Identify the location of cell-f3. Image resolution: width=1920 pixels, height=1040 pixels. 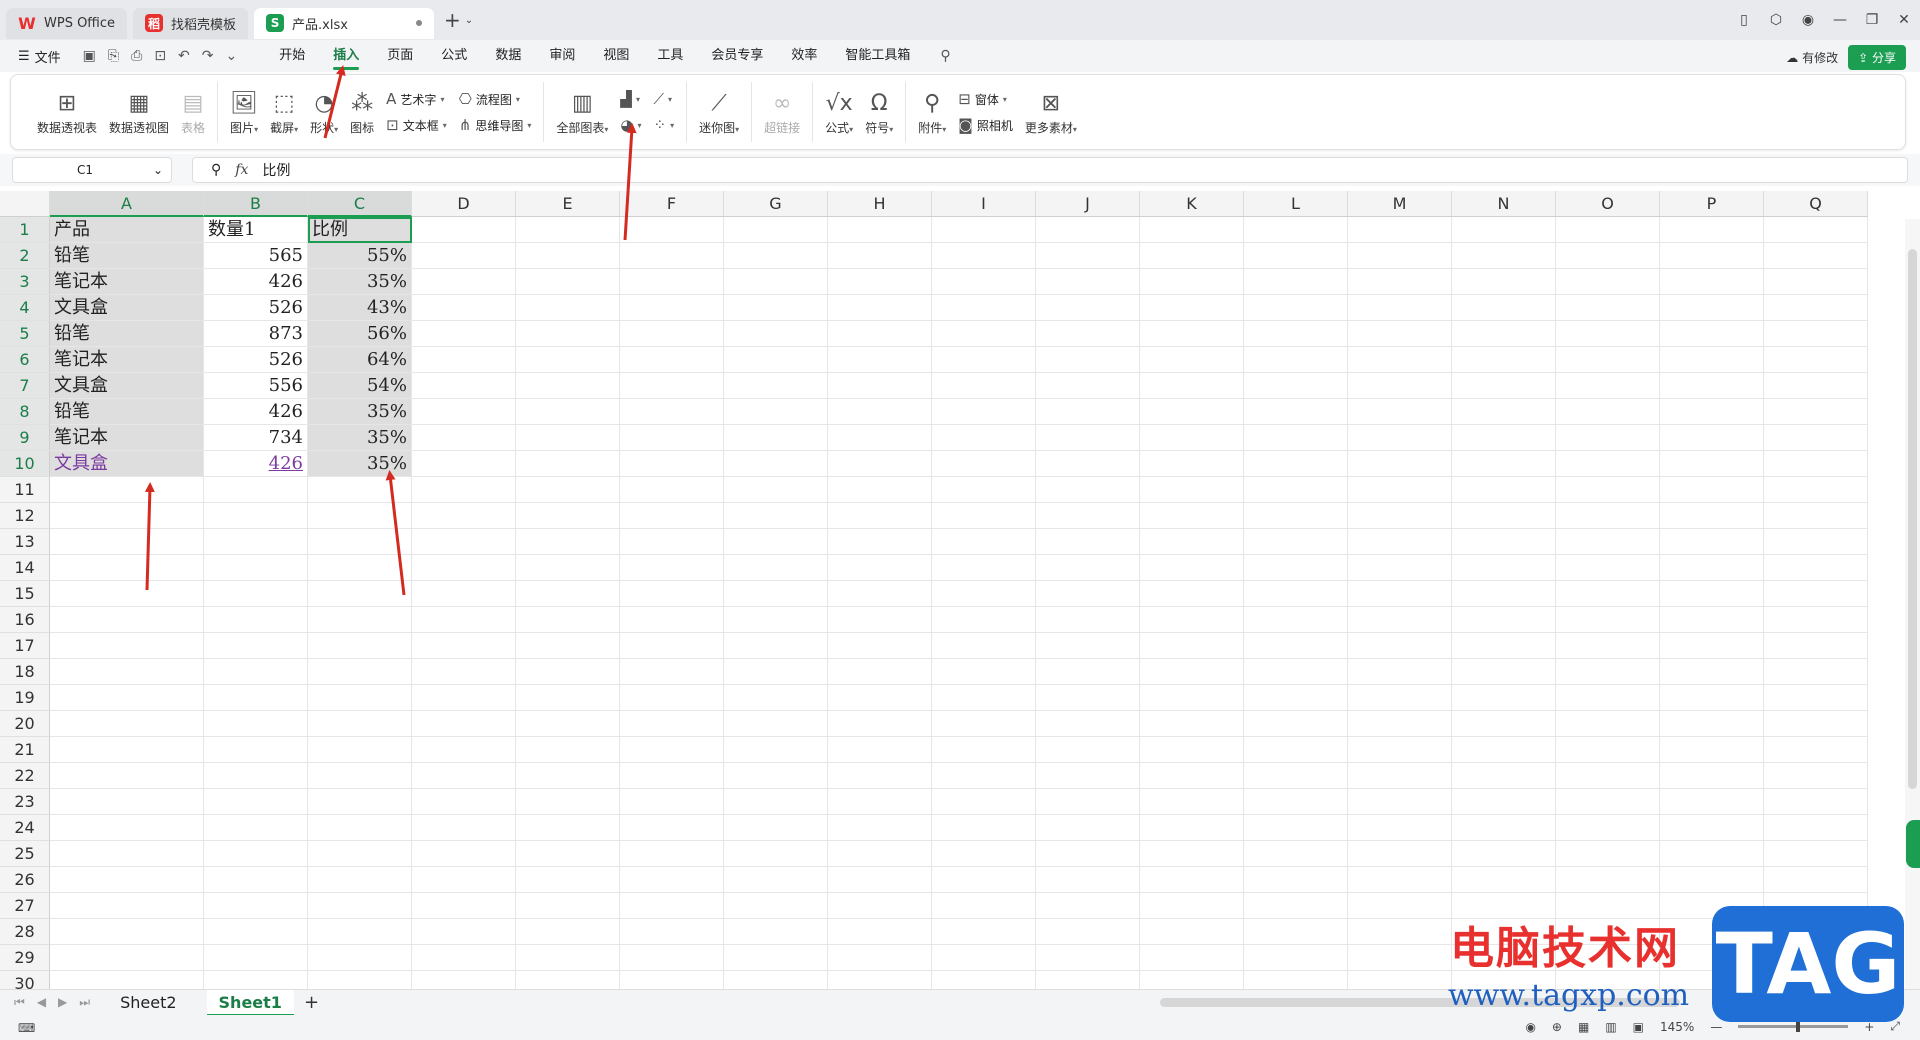
(672, 282).